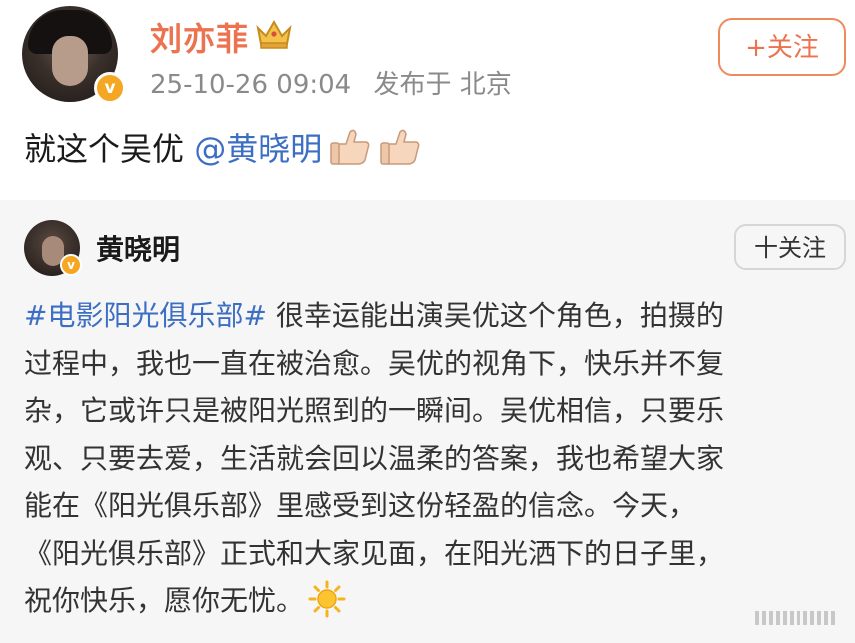 This screenshot has height=643, width=855. I want to click on repost-line: 《阳光俱乐部》正式和大家见面，在阳光洒下的日子里，, so click(374, 553).